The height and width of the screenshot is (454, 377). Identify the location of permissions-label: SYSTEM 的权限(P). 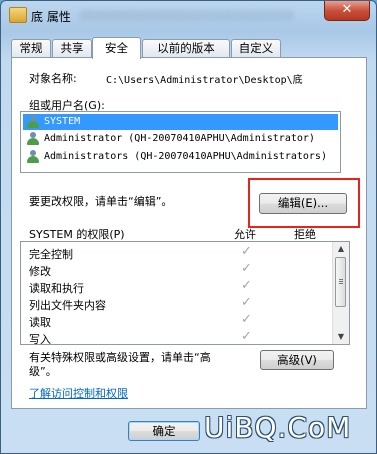
(77, 234).